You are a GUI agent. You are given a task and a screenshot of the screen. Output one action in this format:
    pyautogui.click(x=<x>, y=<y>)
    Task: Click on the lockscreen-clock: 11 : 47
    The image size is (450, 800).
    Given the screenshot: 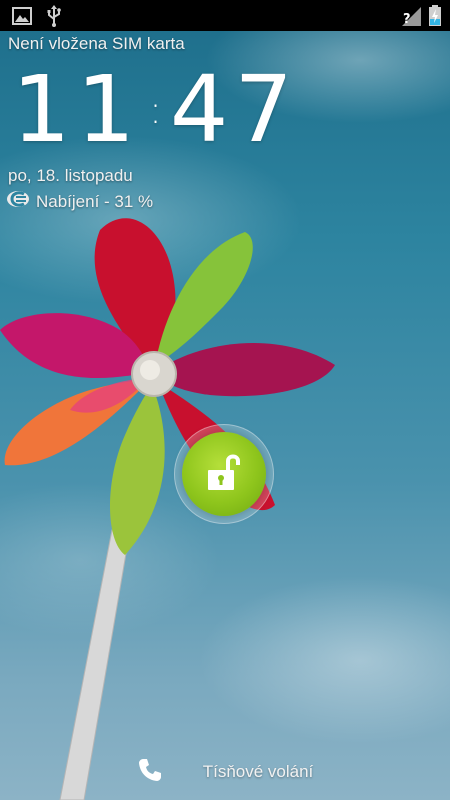 What is the action you would take?
    pyautogui.click(x=155, y=110)
    